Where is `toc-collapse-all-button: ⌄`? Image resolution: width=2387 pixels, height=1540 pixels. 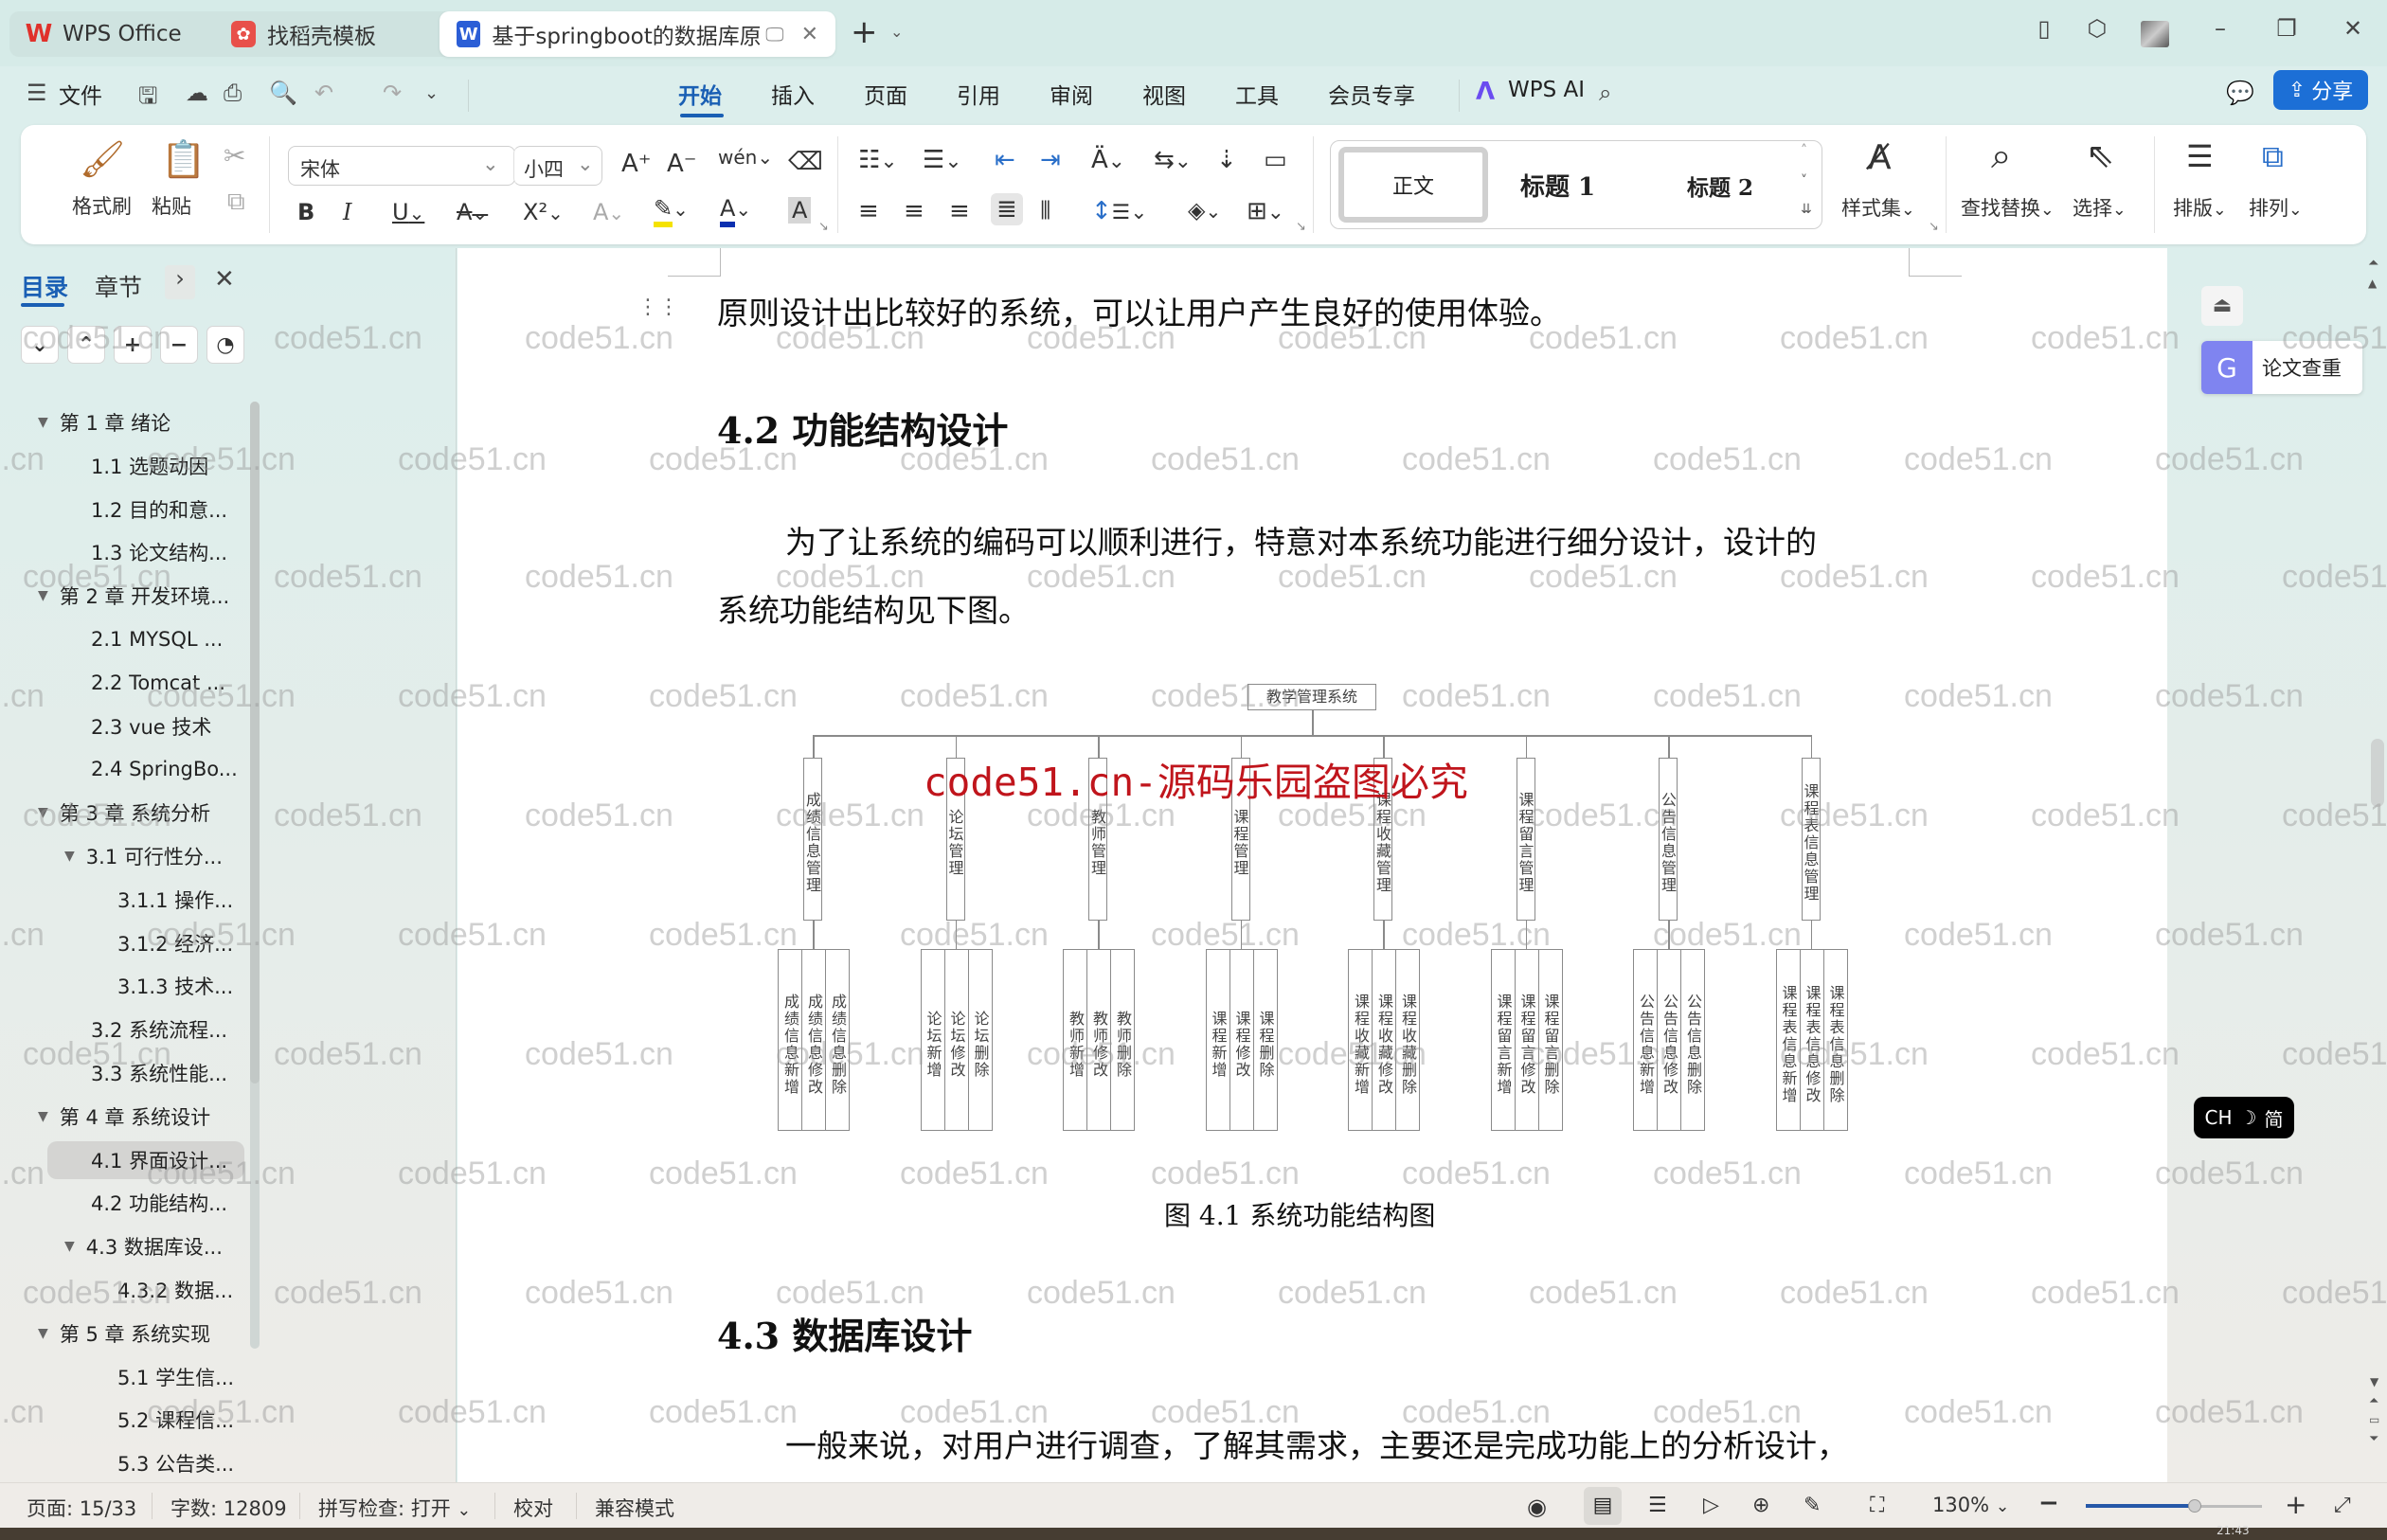 toc-collapse-all-button: ⌄ is located at coordinates (40, 345).